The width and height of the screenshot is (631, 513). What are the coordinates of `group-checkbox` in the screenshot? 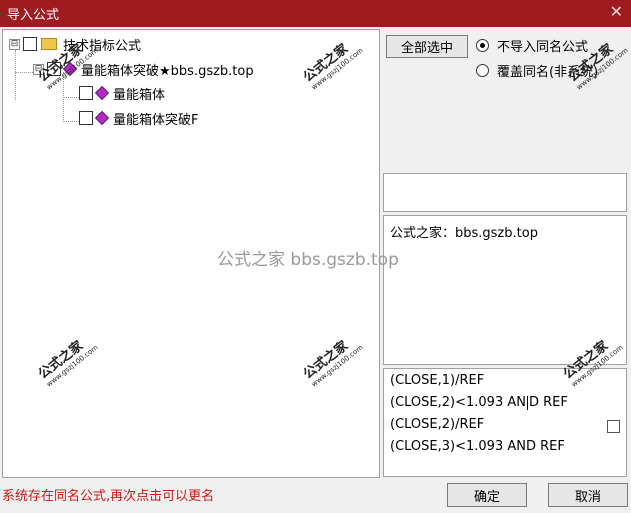 It's located at (54, 69).